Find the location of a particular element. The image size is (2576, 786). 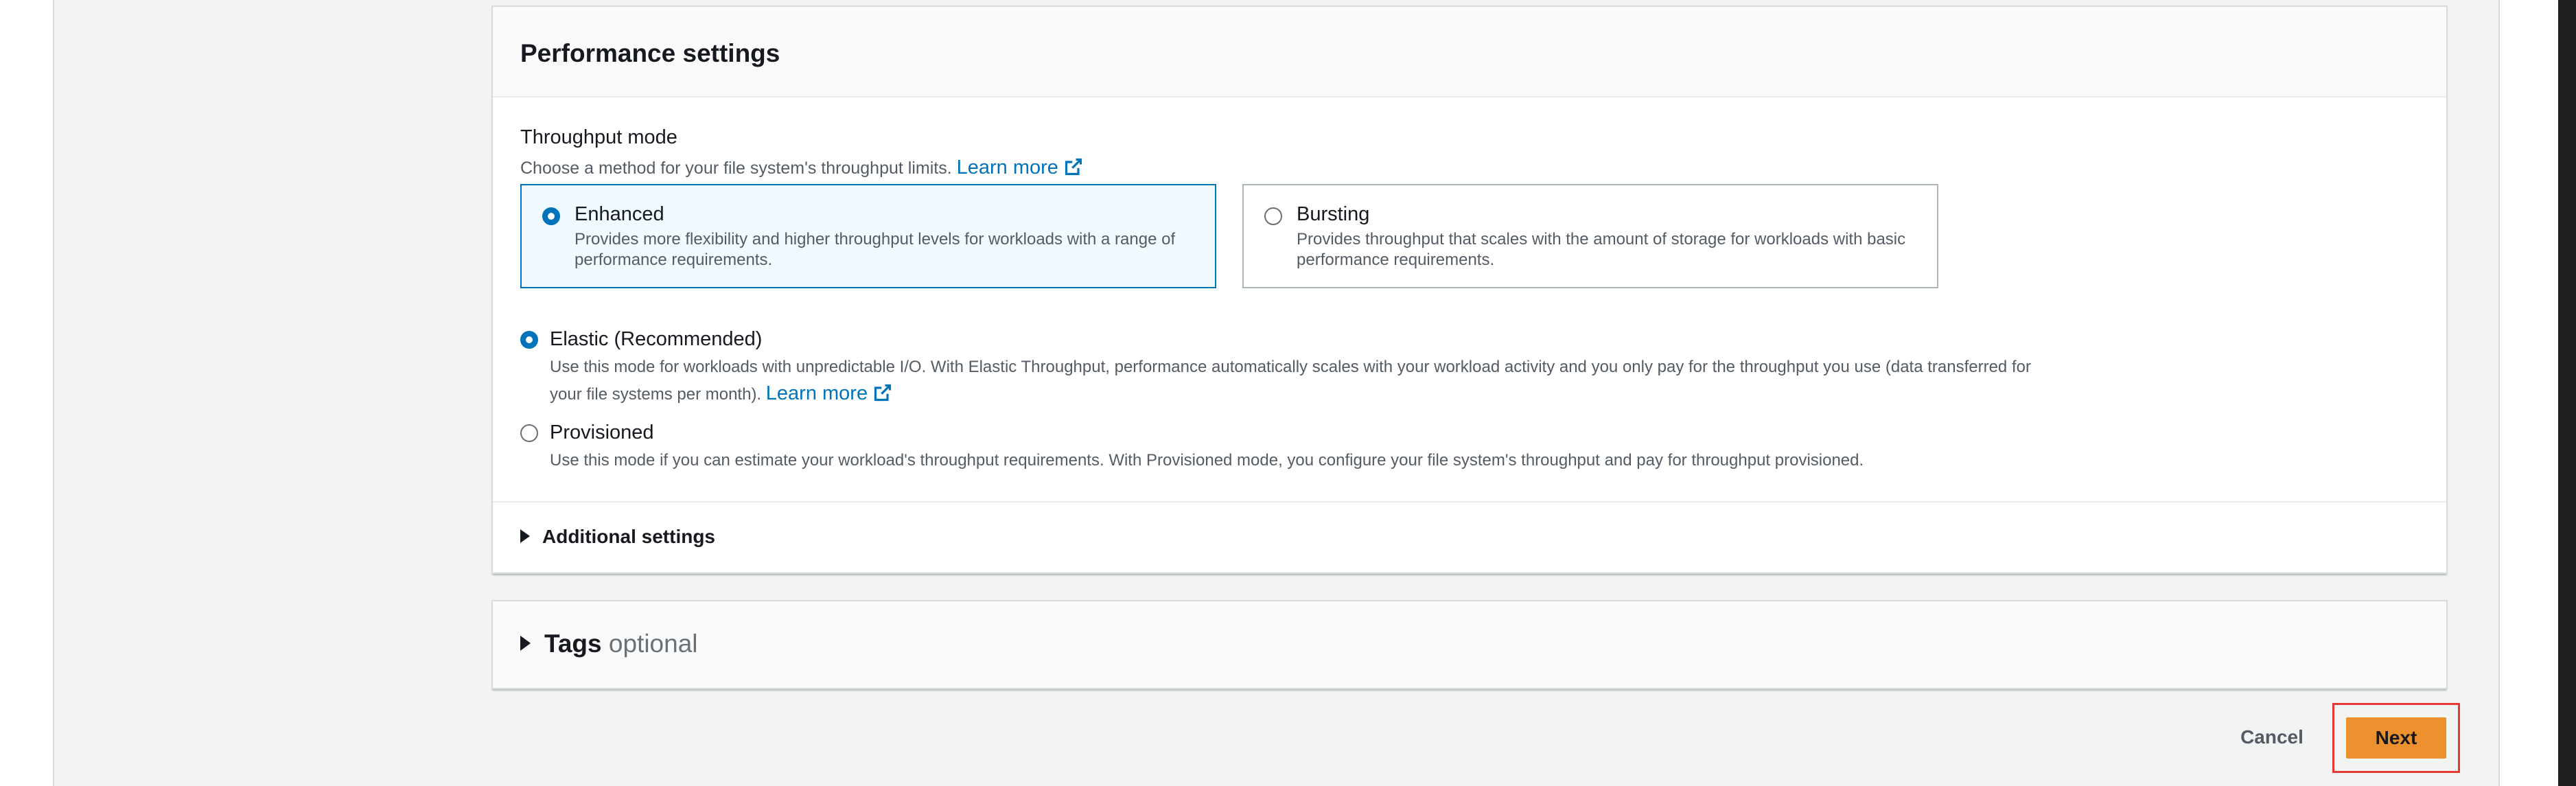

cancel-button: Cancel is located at coordinates (2272, 737).